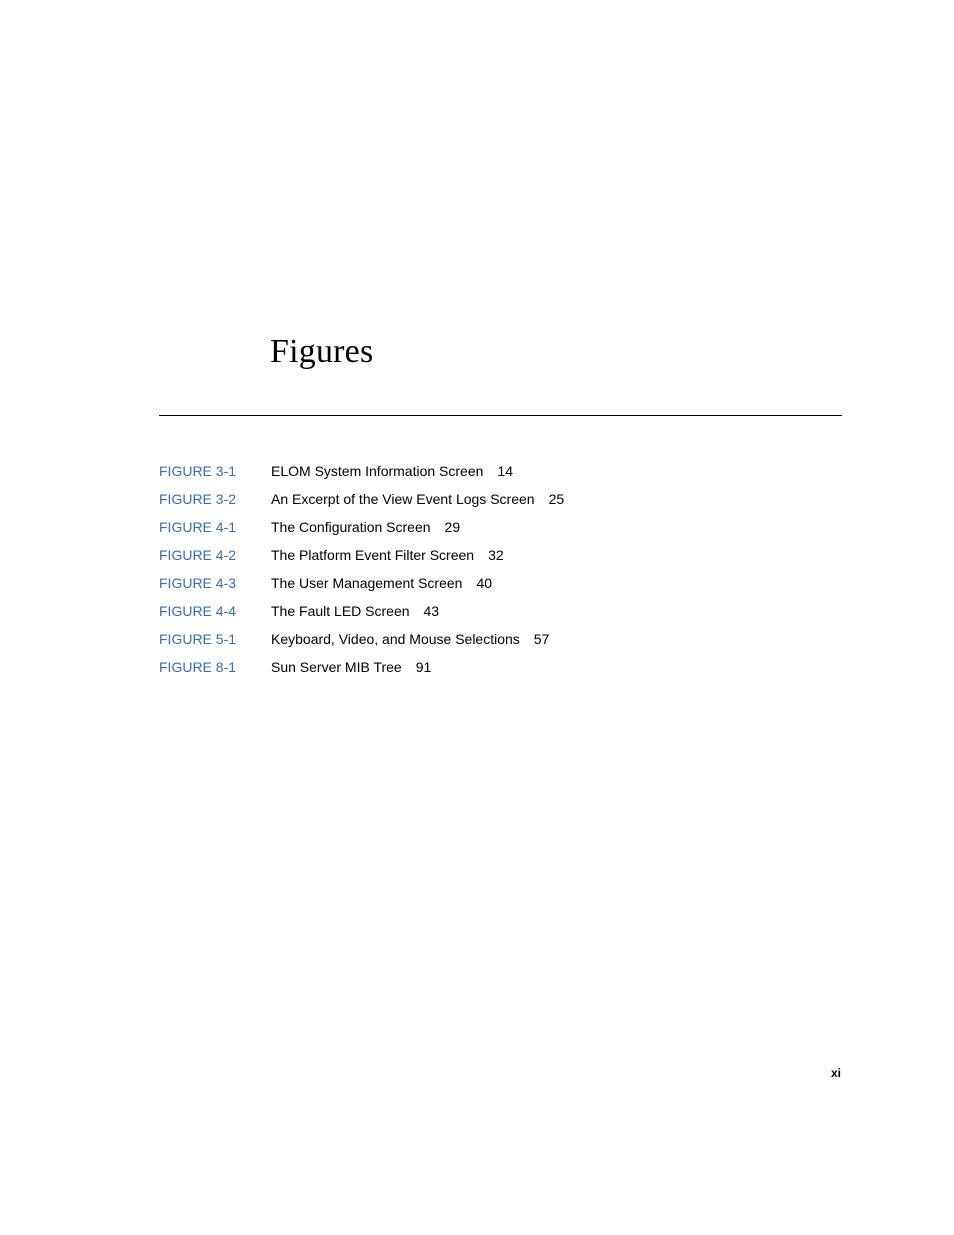  What do you see at coordinates (215, 527) in the screenshot?
I see `figure-link: FIGURE 4-1` at bounding box center [215, 527].